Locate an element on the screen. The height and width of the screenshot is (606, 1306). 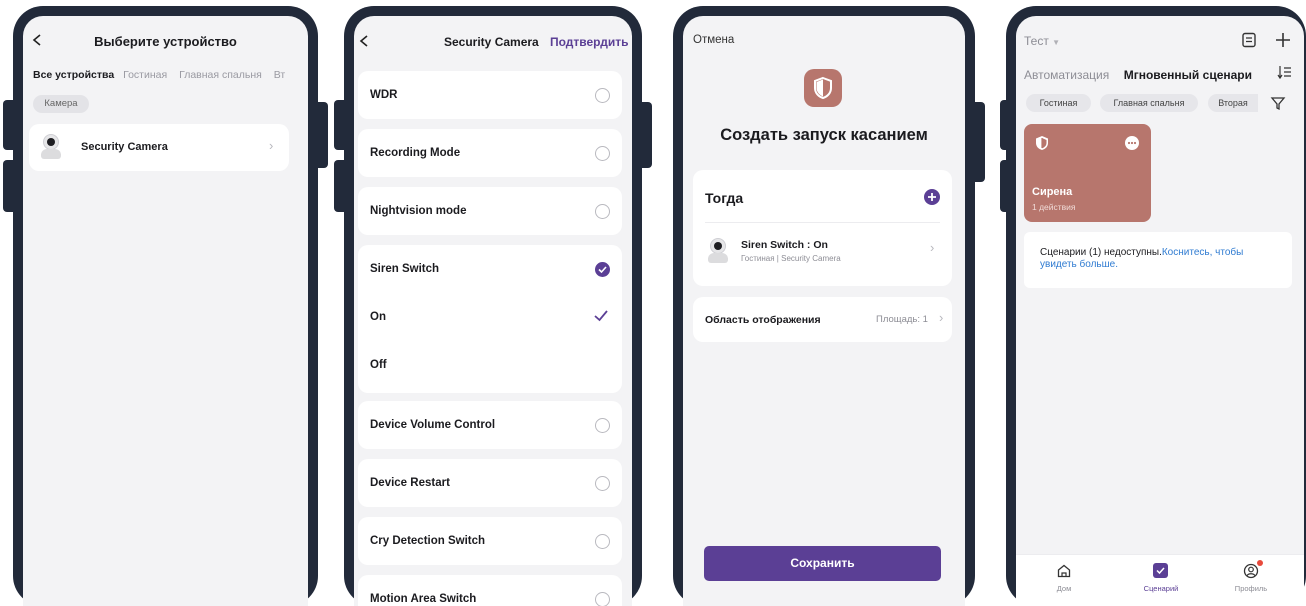
category-chip: Камера is located at coordinates (61, 104).